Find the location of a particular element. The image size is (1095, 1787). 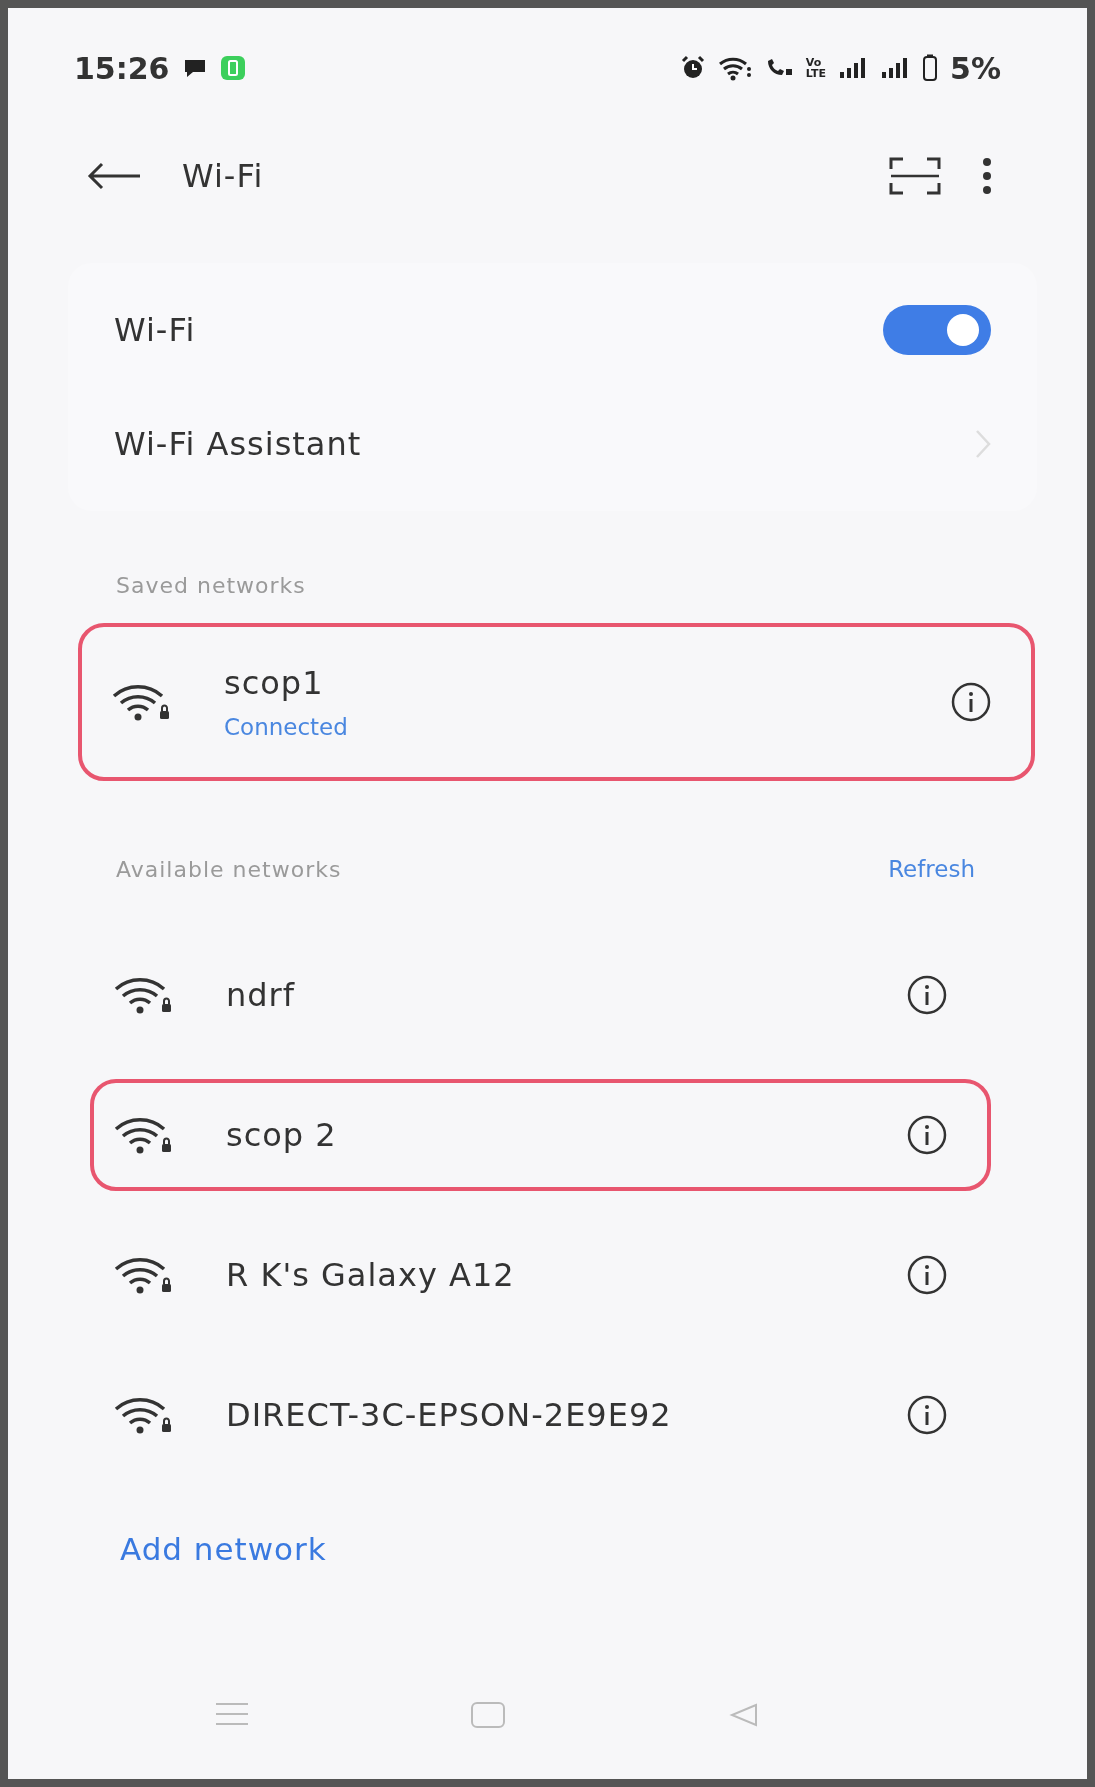

network-row: scop 2 is located at coordinates (540, 1135).